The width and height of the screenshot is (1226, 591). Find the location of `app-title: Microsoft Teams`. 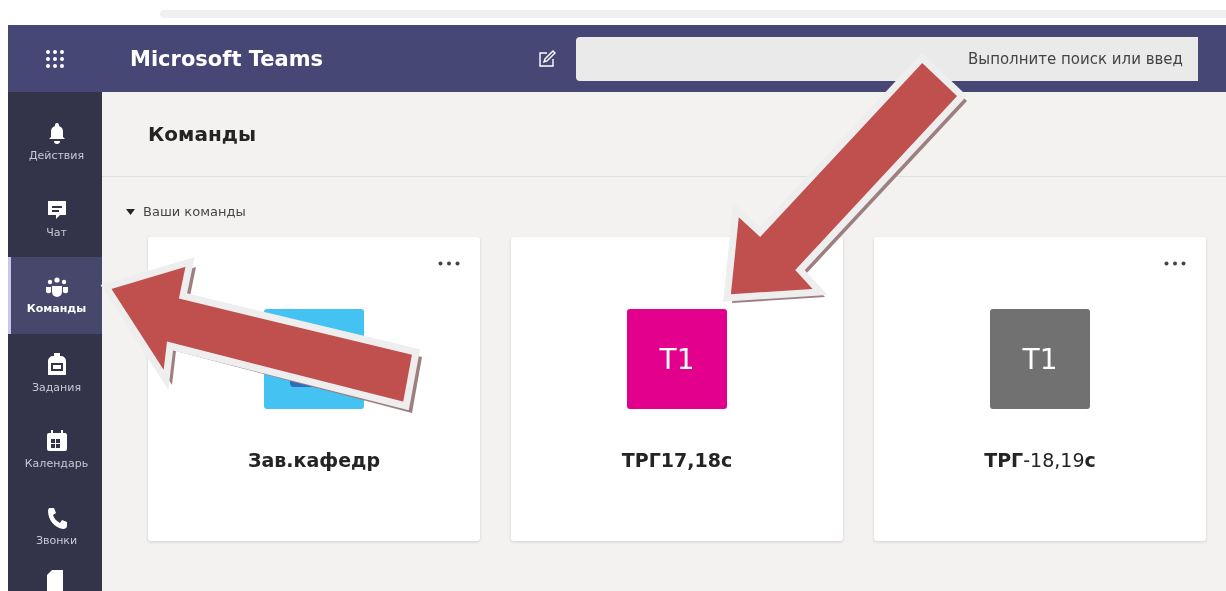

app-title: Microsoft Teams is located at coordinates (227, 58).